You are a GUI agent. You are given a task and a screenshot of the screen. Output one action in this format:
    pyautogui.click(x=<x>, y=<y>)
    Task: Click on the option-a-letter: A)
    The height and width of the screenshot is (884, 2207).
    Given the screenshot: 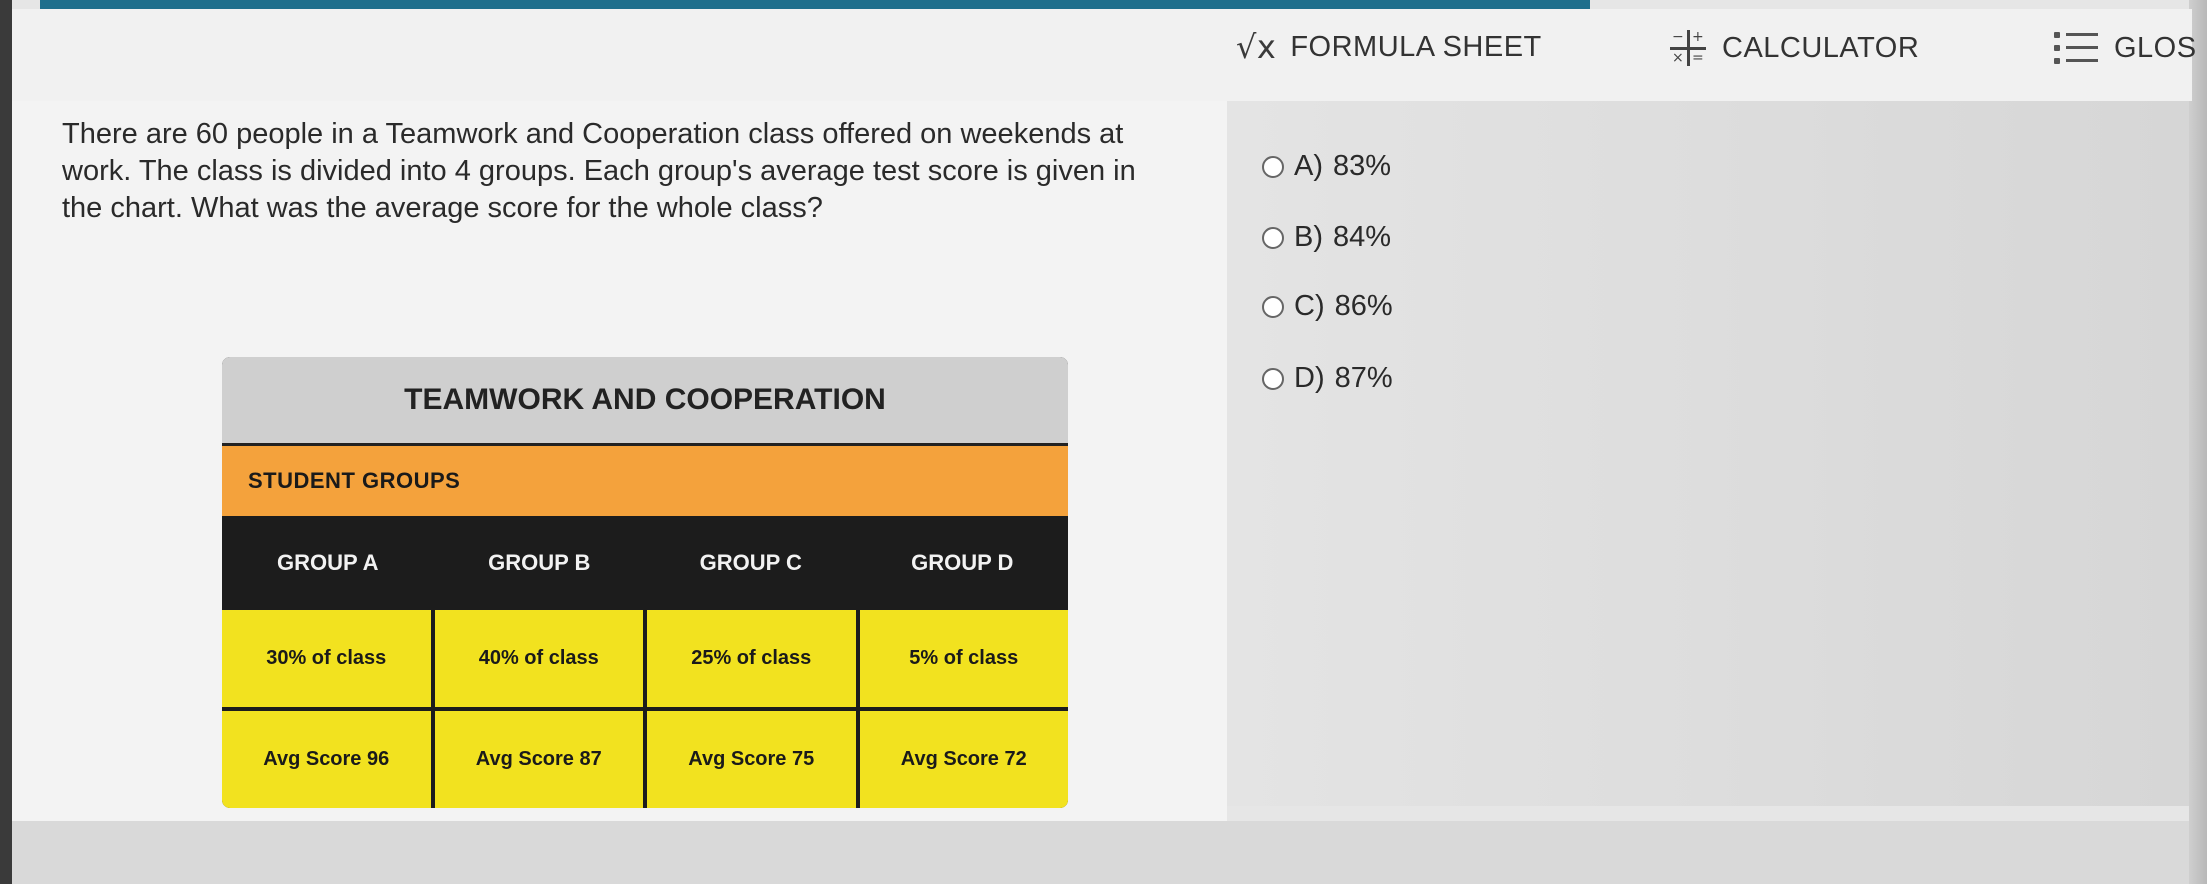 What is the action you would take?
    pyautogui.click(x=1308, y=166)
    